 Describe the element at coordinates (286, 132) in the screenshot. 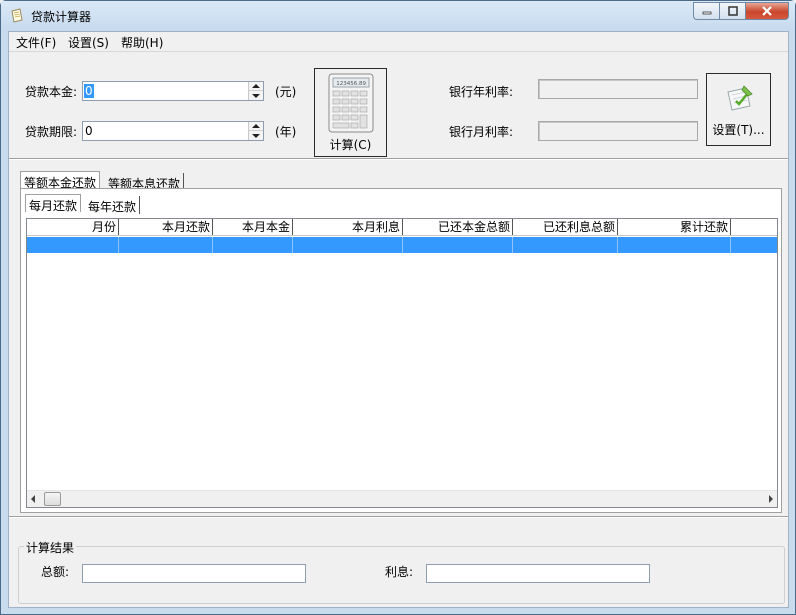

I see `term-unit: (年)` at that location.